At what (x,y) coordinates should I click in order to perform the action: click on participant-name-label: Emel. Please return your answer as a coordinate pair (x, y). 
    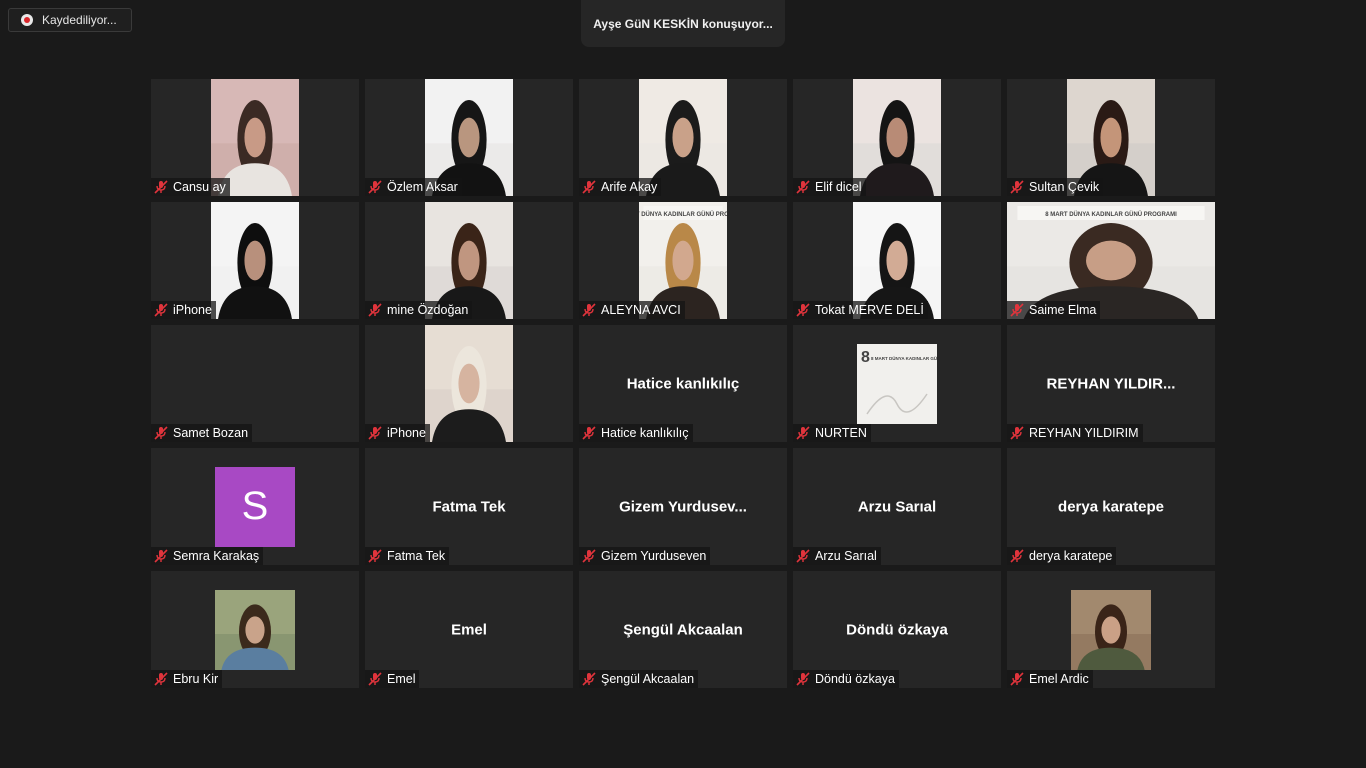
    Looking at the image, I should click on (392, 679).